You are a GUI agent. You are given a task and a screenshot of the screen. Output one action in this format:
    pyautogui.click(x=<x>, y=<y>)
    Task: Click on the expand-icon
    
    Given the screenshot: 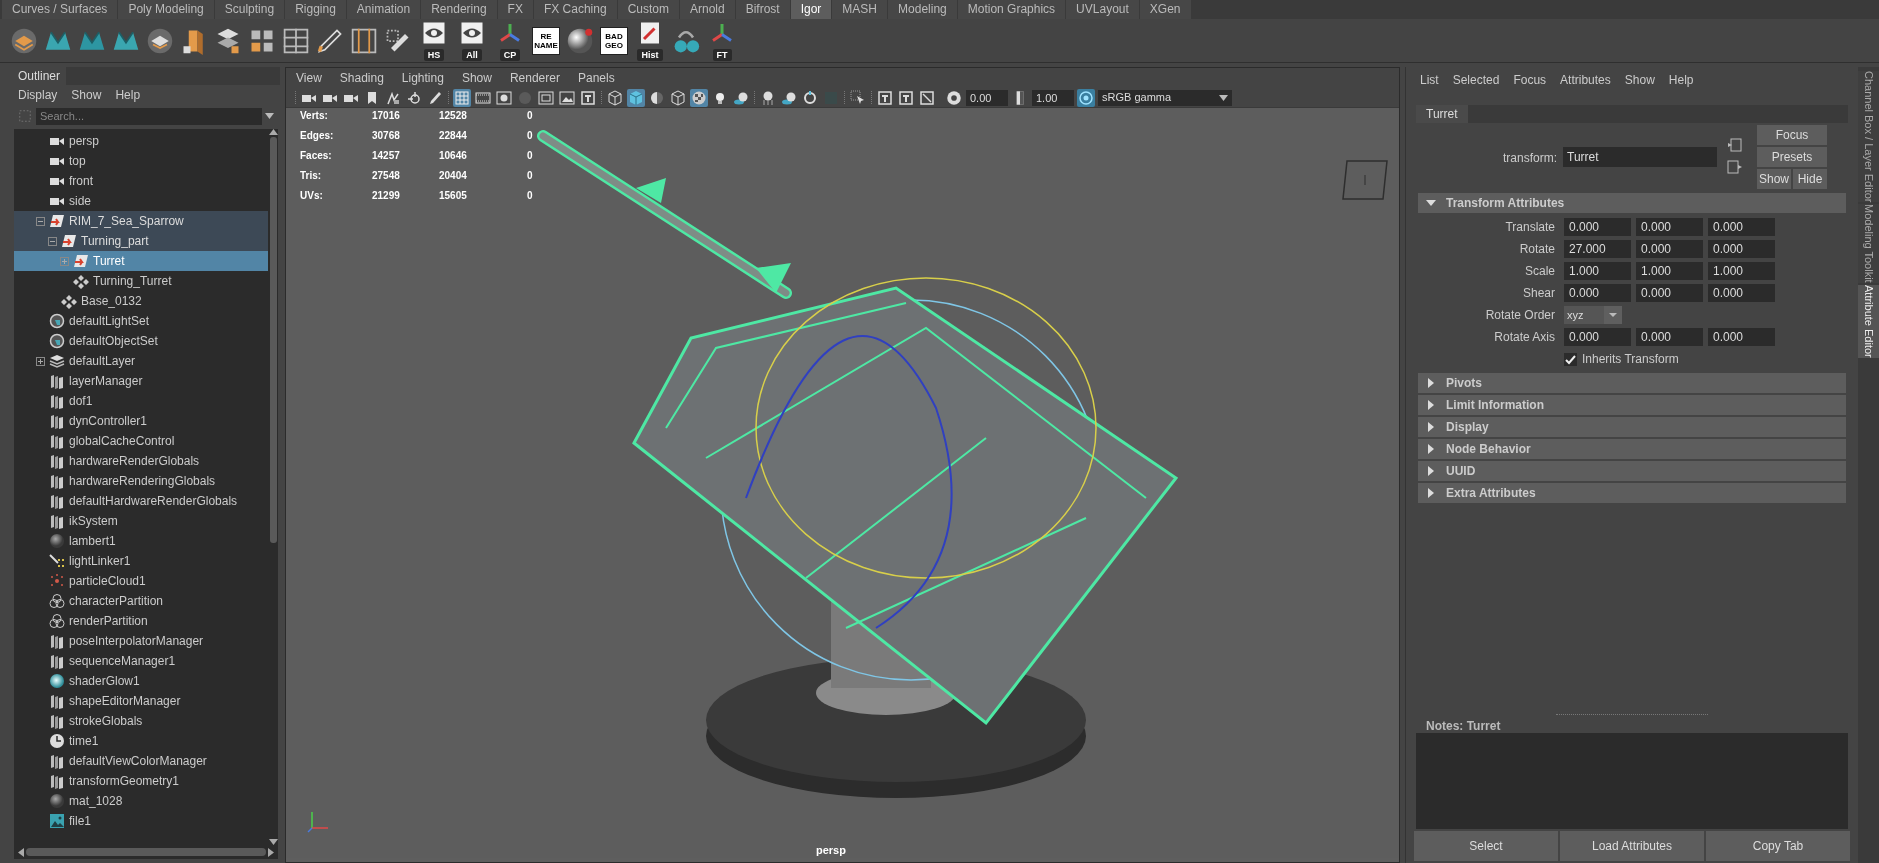 What is the action you would take?
    pyautogui.click(x=40, y=361)
    